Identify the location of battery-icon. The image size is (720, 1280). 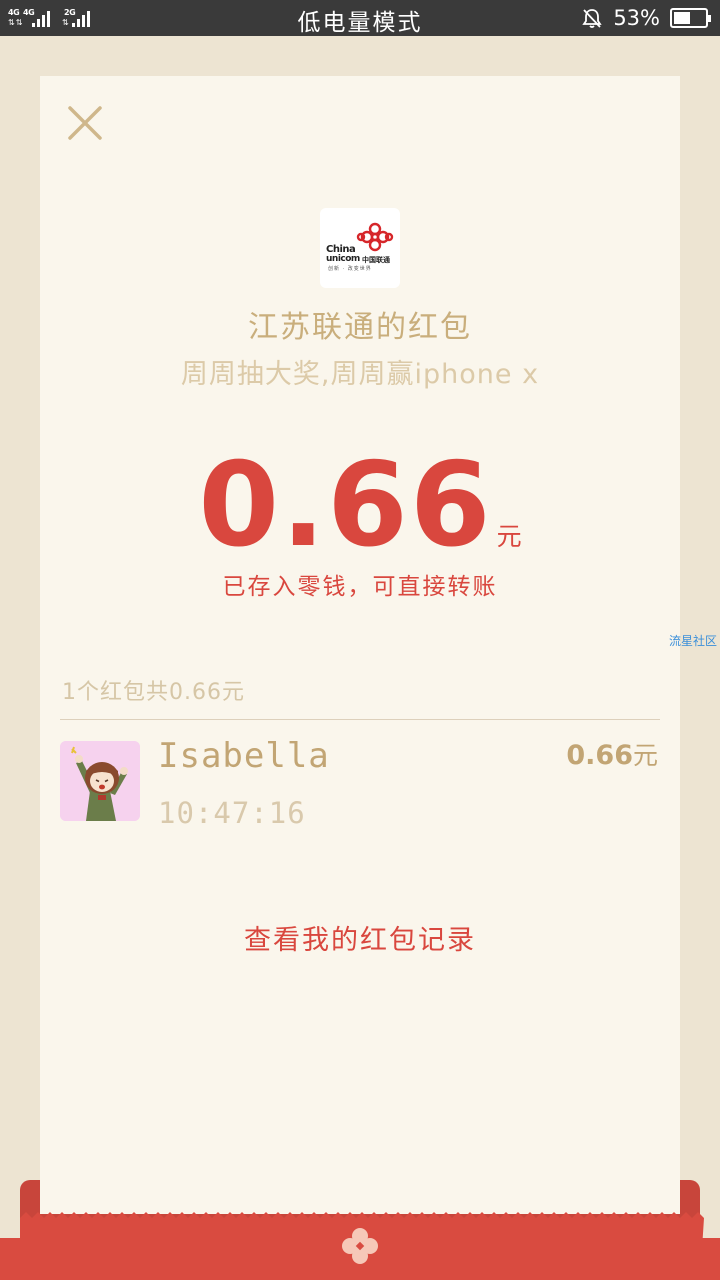
(690, 18).